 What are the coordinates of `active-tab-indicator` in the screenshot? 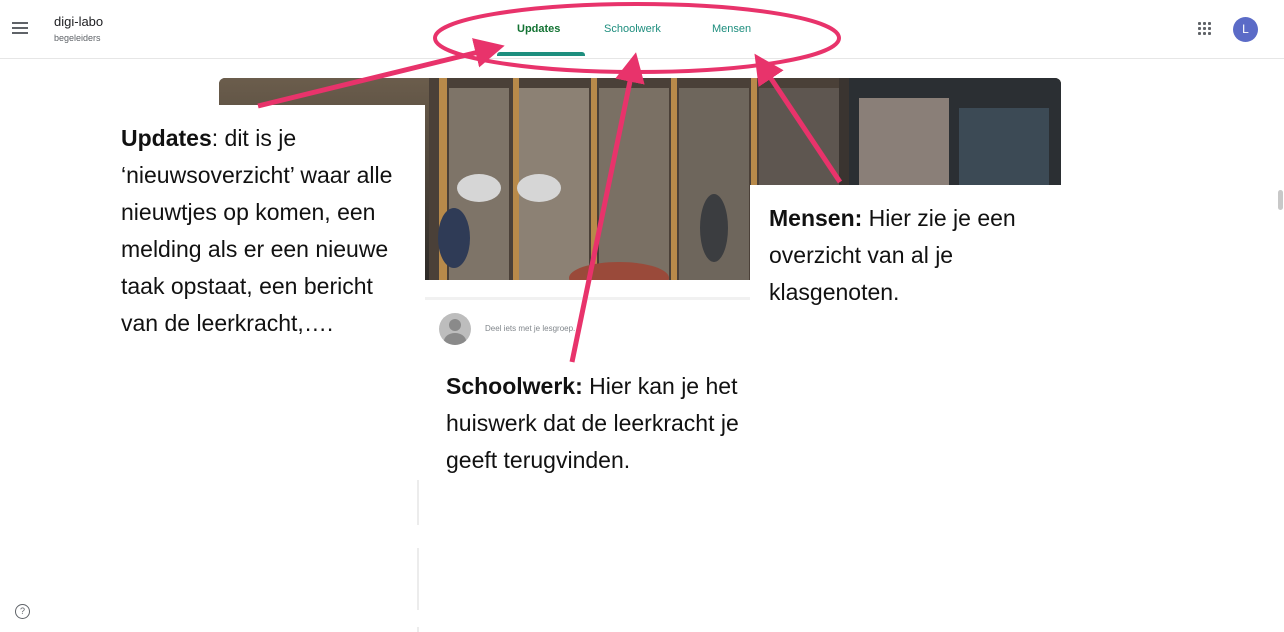 It's located at (541, 54).